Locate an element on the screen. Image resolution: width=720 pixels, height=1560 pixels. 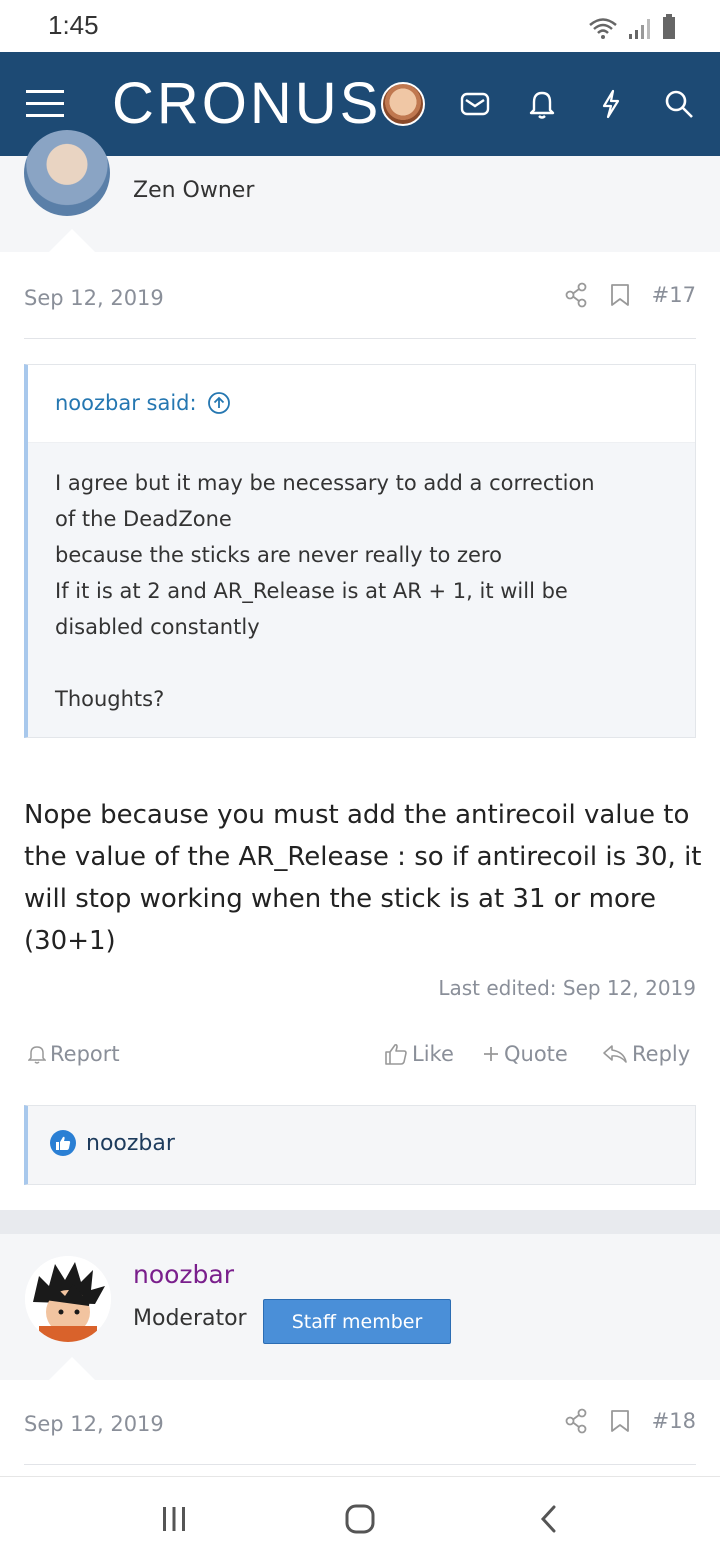
reaction-user: noozbar is located at coordinates (130, 1143).